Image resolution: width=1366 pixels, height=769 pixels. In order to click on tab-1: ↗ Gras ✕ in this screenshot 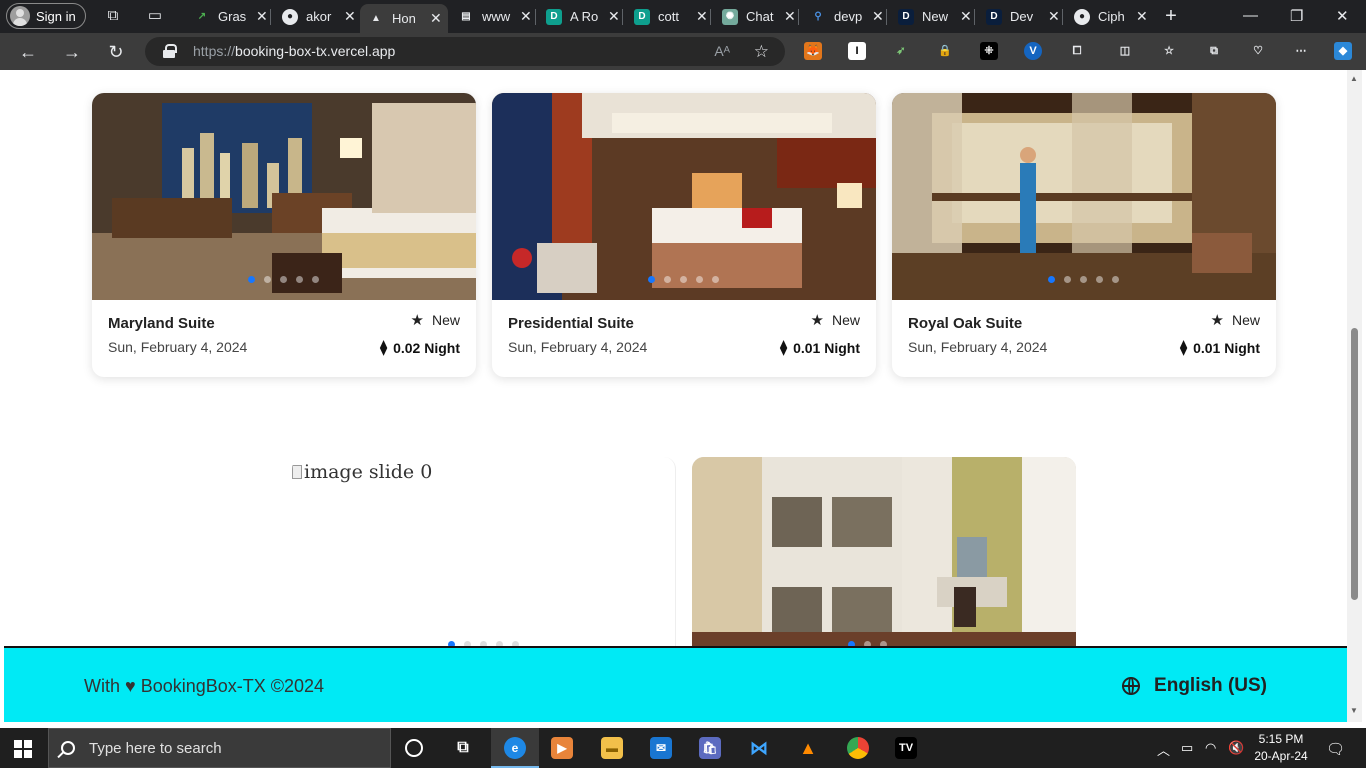, I will do `click(227, 16)`.